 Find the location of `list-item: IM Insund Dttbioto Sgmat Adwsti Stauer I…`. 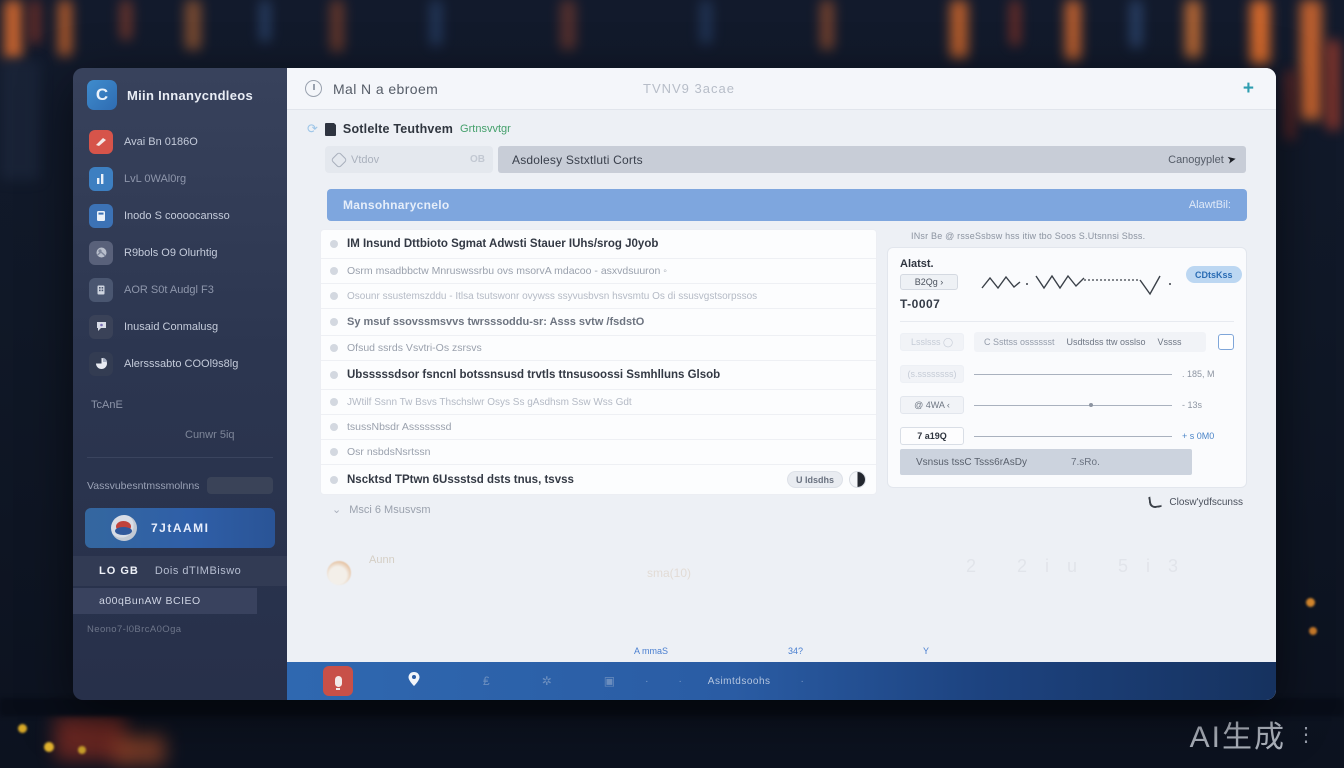

list-item: IM Insund Dttbioto Sgmat Adwsti Stauer I… is located at coordinates (598, 244).